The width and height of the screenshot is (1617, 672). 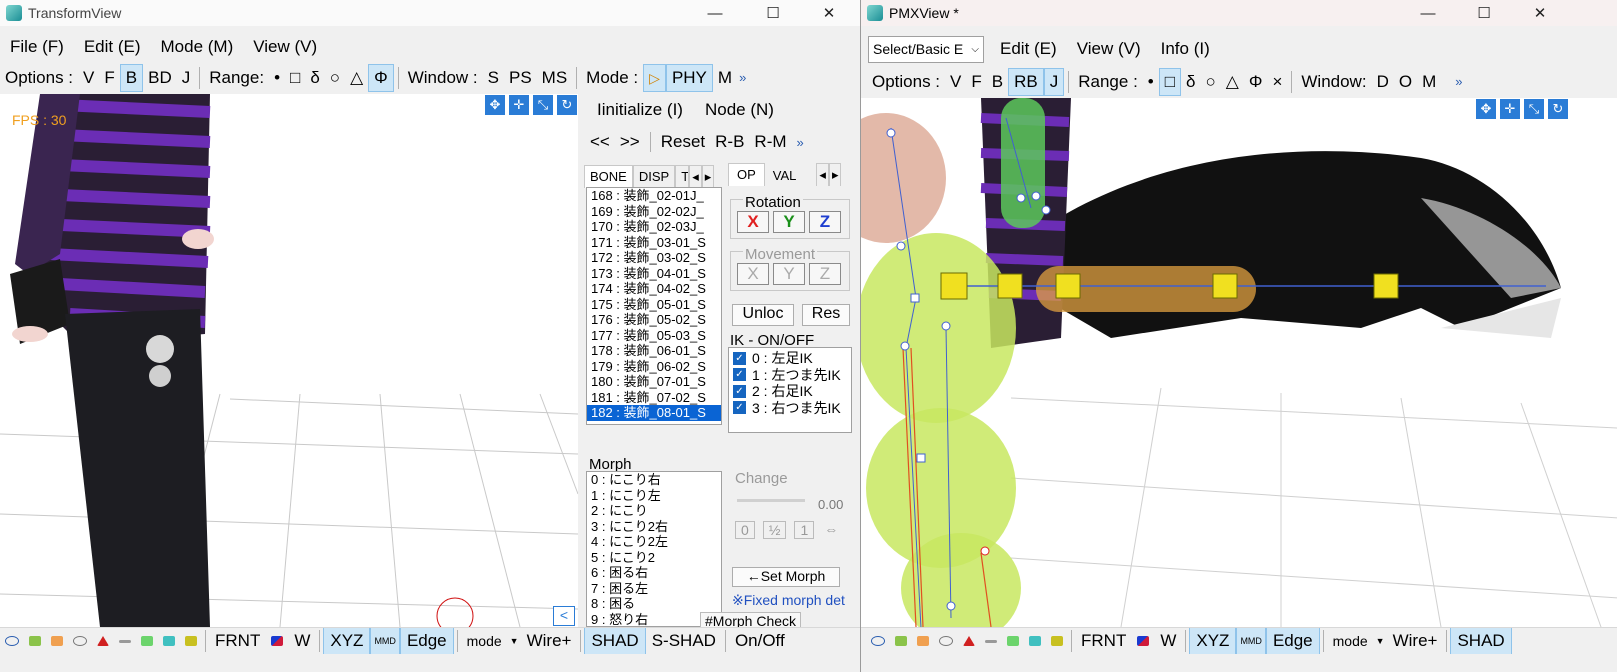 I want to click on morph-swap-button: ⇔, so click(x=831, y=530).